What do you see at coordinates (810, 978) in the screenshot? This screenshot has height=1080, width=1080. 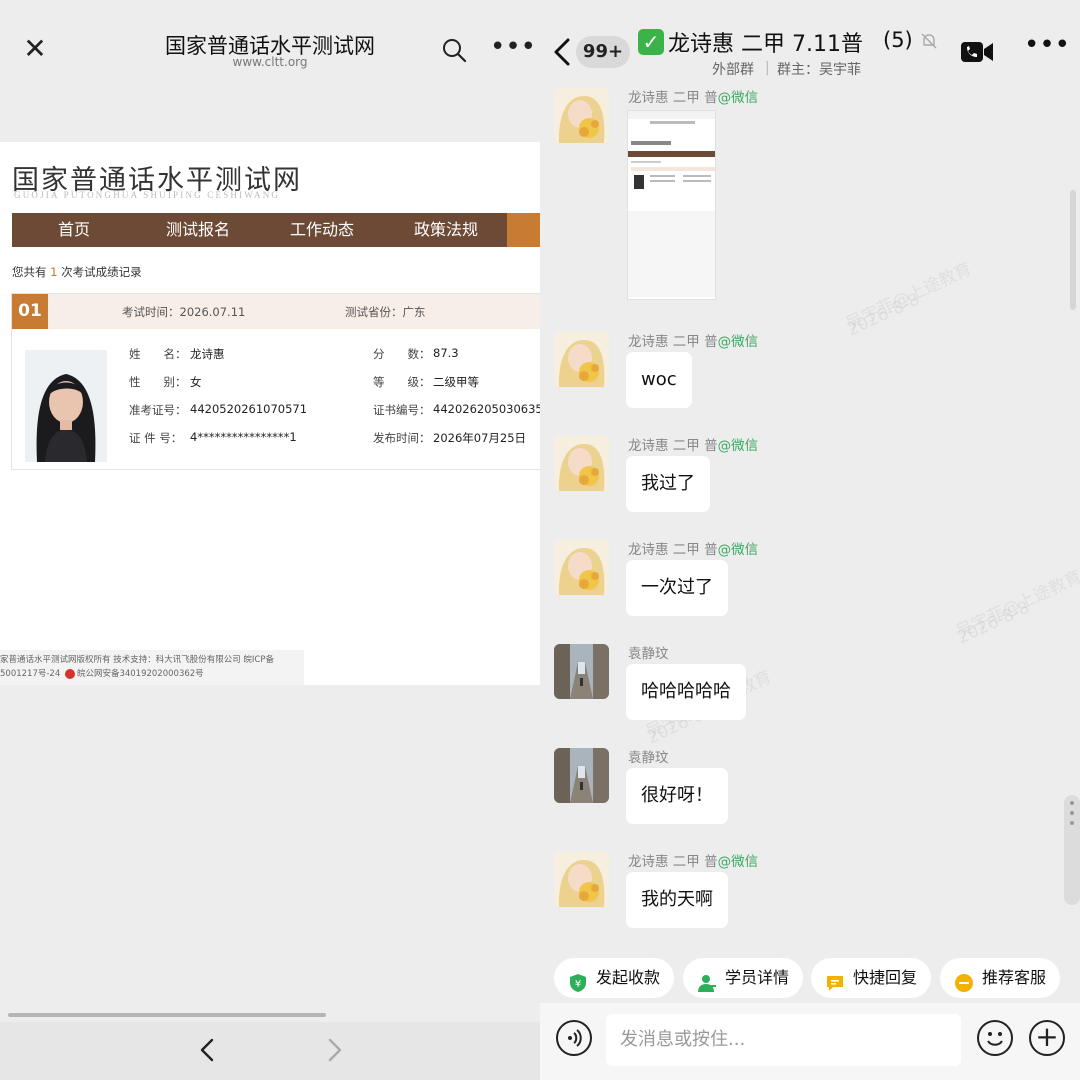 I see `quick-actions-bar: ¥ 发起收款 学员详情 快捷回复 推荐客服` at bounding box center [810, 978].